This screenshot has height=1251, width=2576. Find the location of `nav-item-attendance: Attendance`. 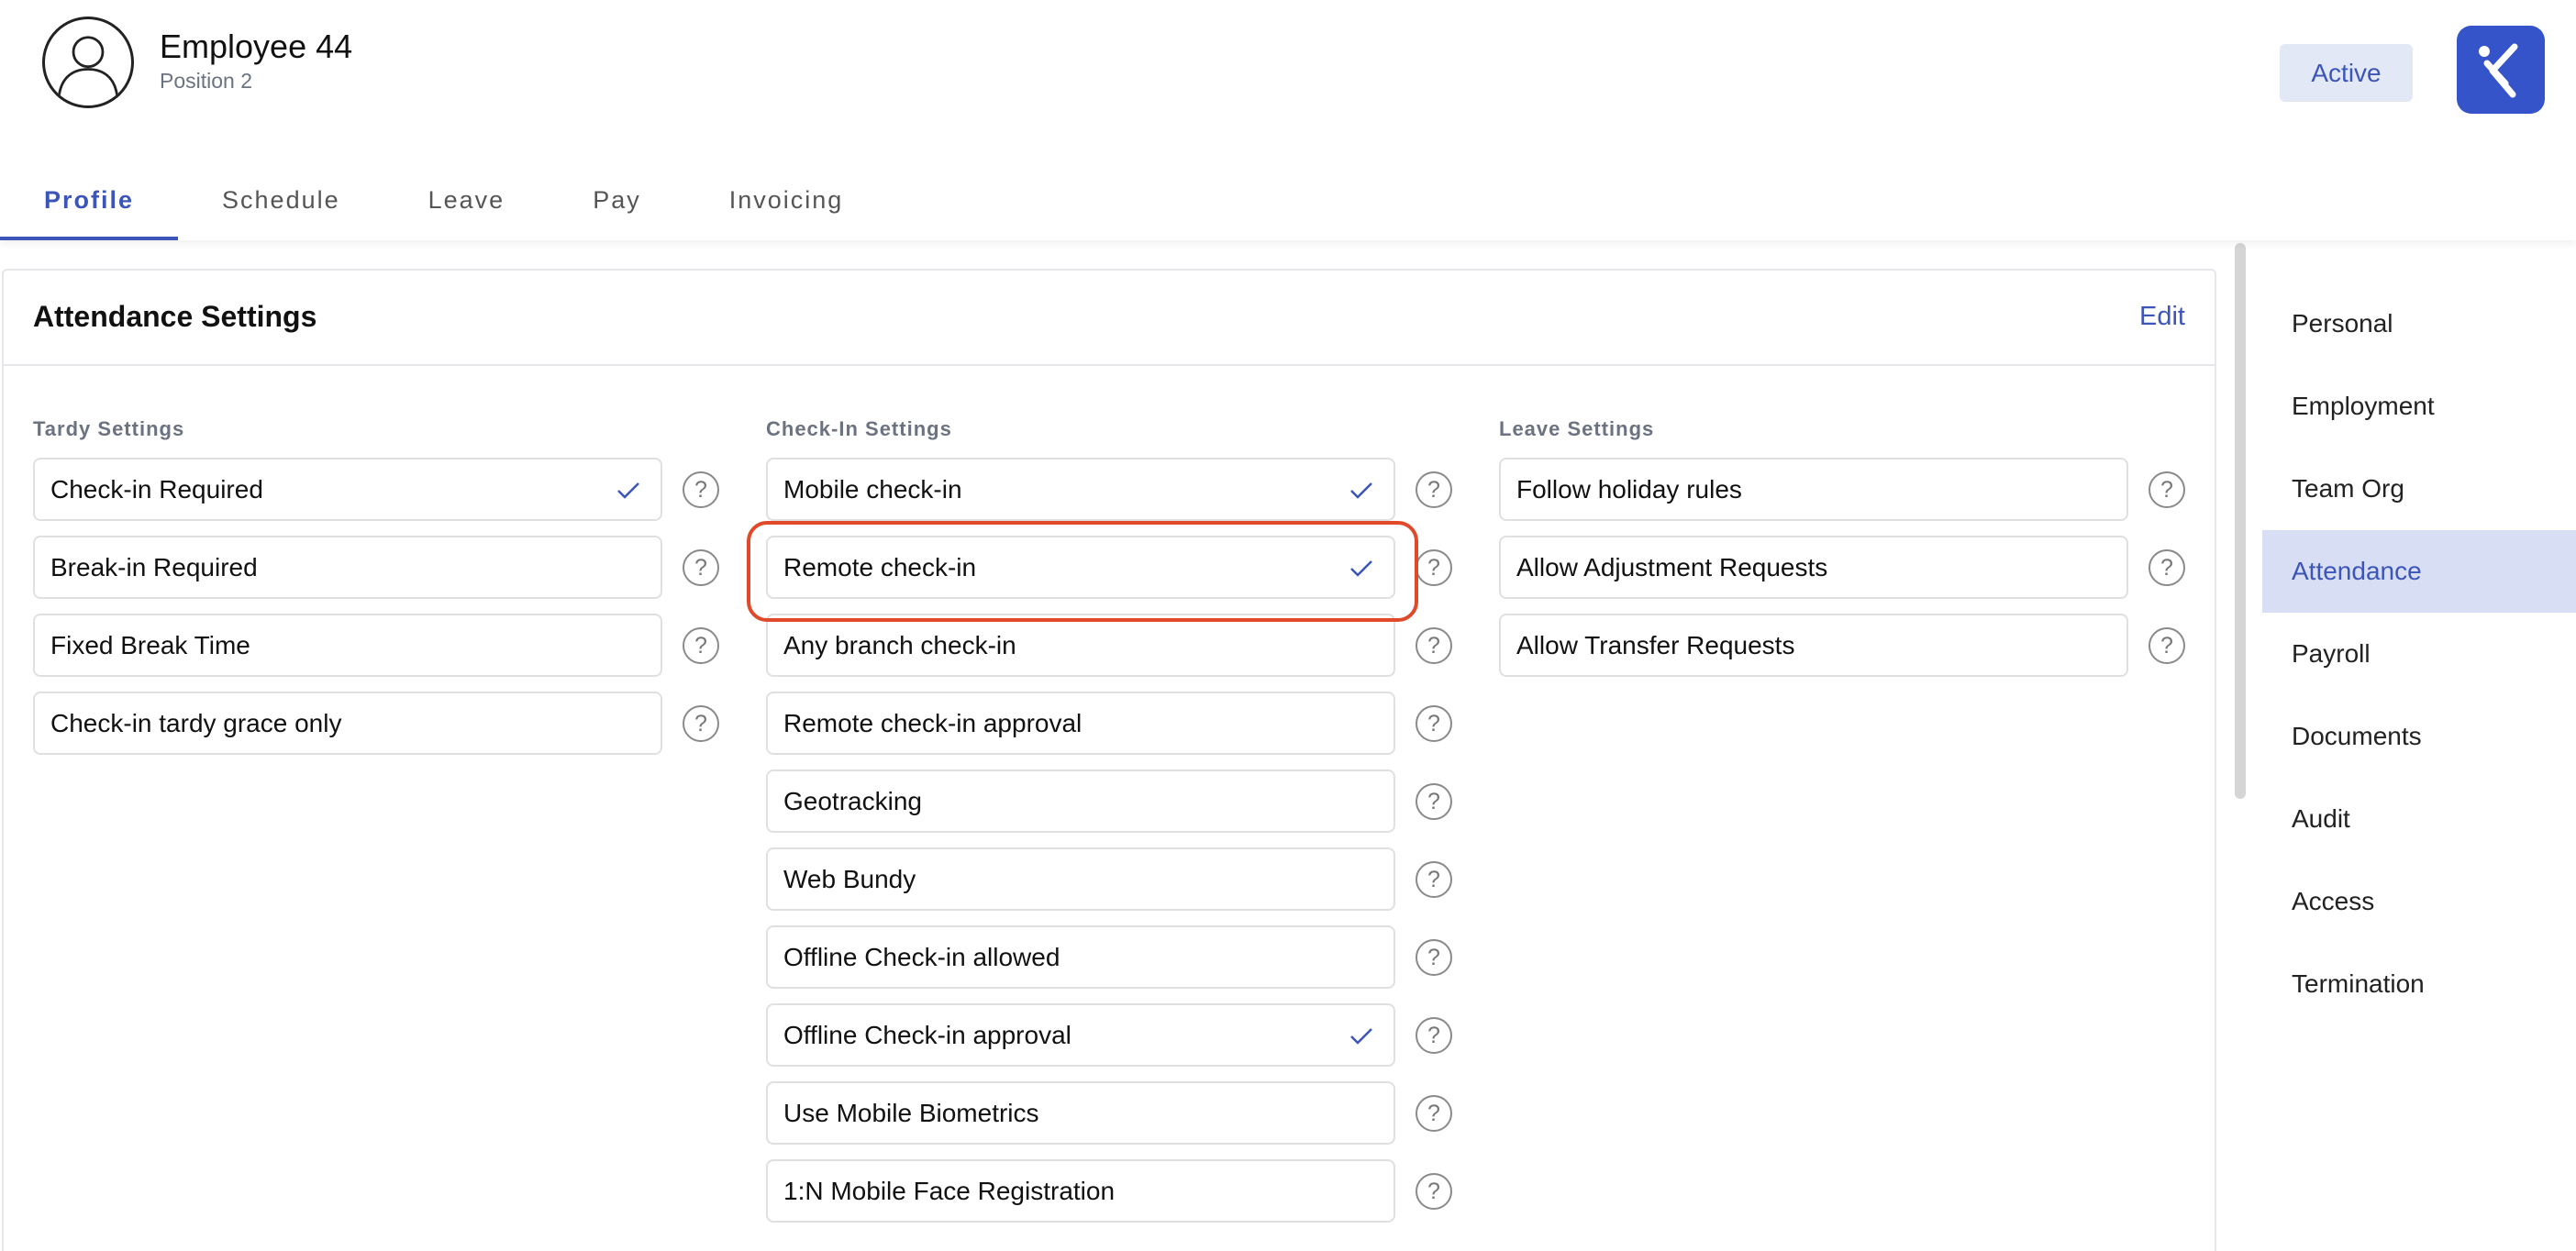

nav-item-attendance: Attendance is located at coordinates (2419, 571).